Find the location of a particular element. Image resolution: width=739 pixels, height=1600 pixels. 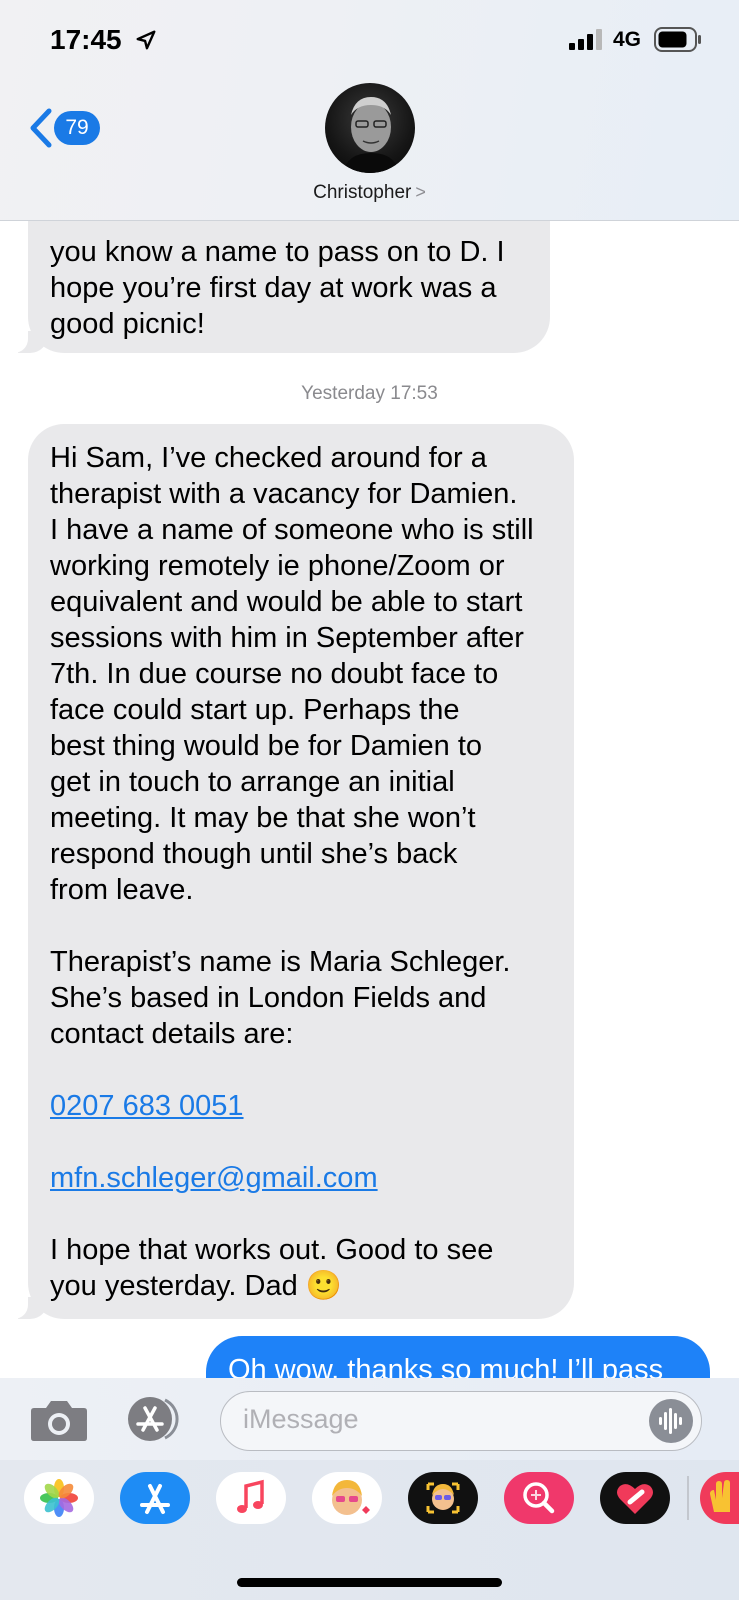

phone-number-link: 0207 683 0051 is located at coordinates (147, 1106).